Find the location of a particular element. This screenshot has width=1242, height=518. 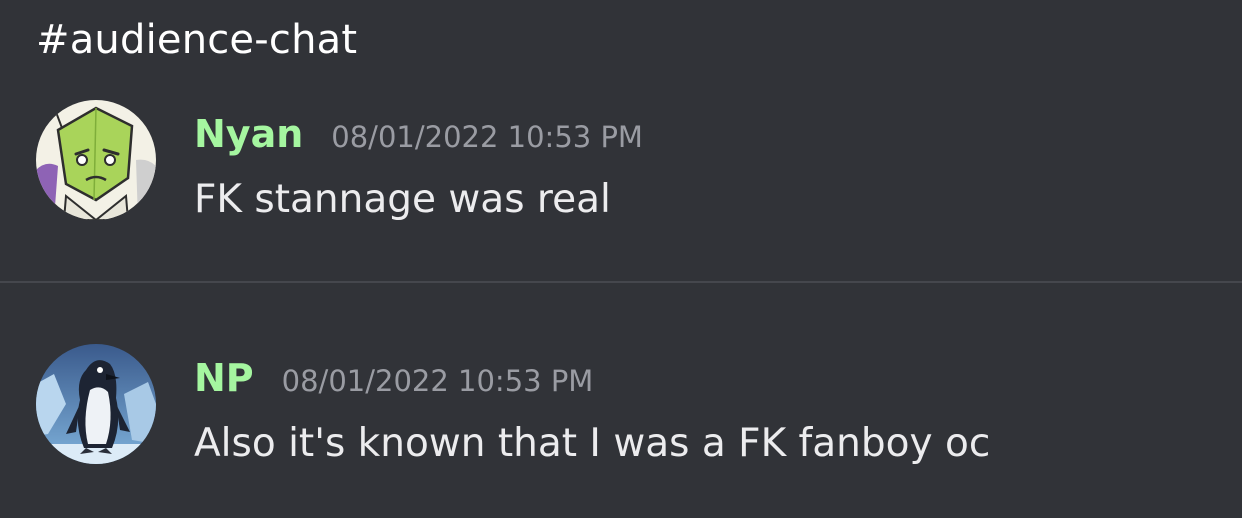

message-header: NP 08/01/2022 10:53 PM is located at coordinates (393, 378).